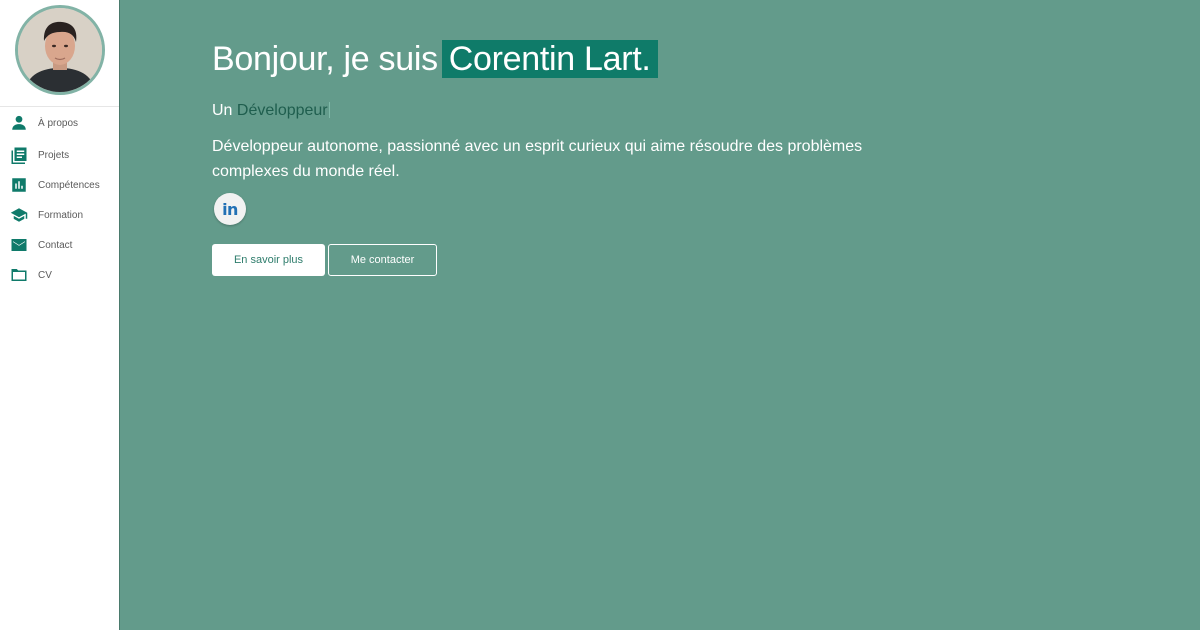 Image resolution: width=1200 pixels, height=630 pixels. I want to click on folder-icon, so click(19, 275).